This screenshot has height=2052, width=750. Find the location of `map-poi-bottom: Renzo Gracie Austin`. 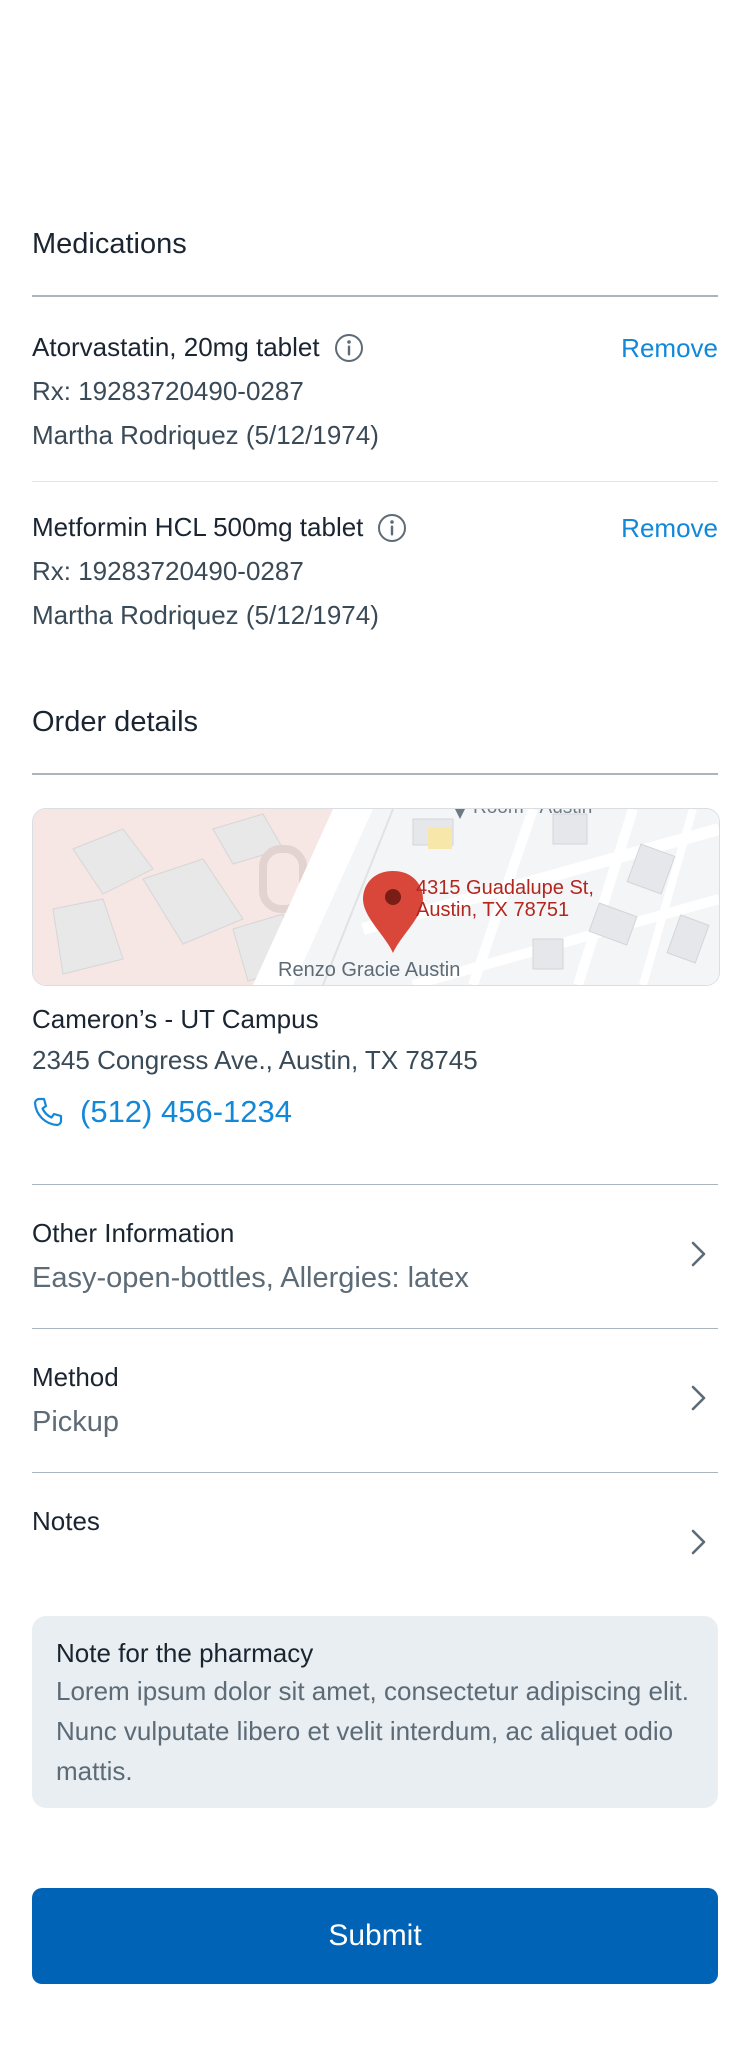

map-poi-bottom: Renzo Gracie Austin is located at coordinates (369, 970).